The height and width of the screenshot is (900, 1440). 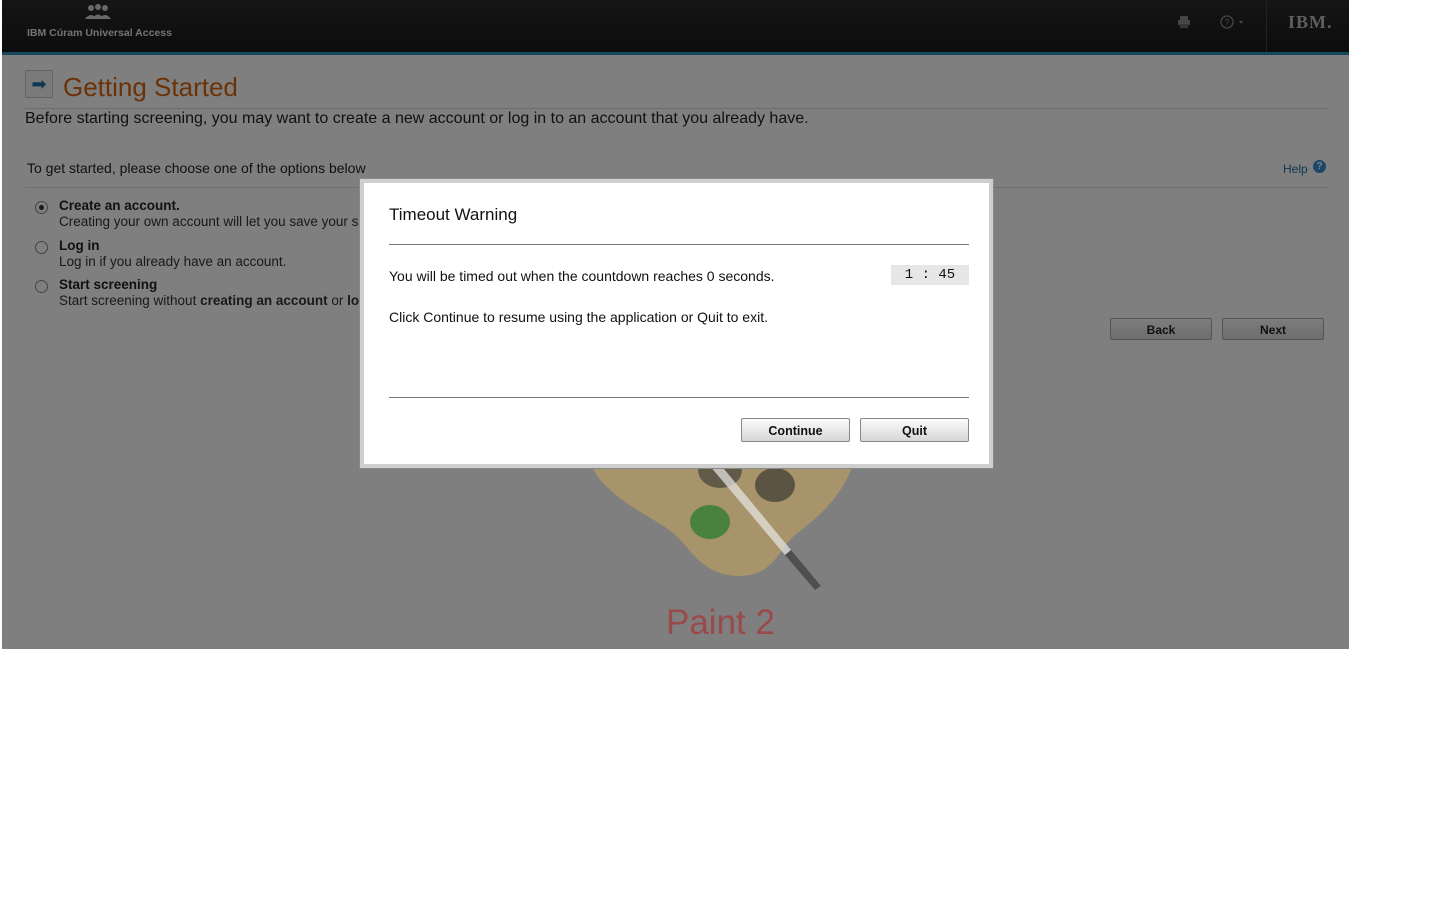 What do you see at coordinates (720, 622) in the screenshot?
I see `watermark-label: Paint 2` at bounding box center [720, 622].